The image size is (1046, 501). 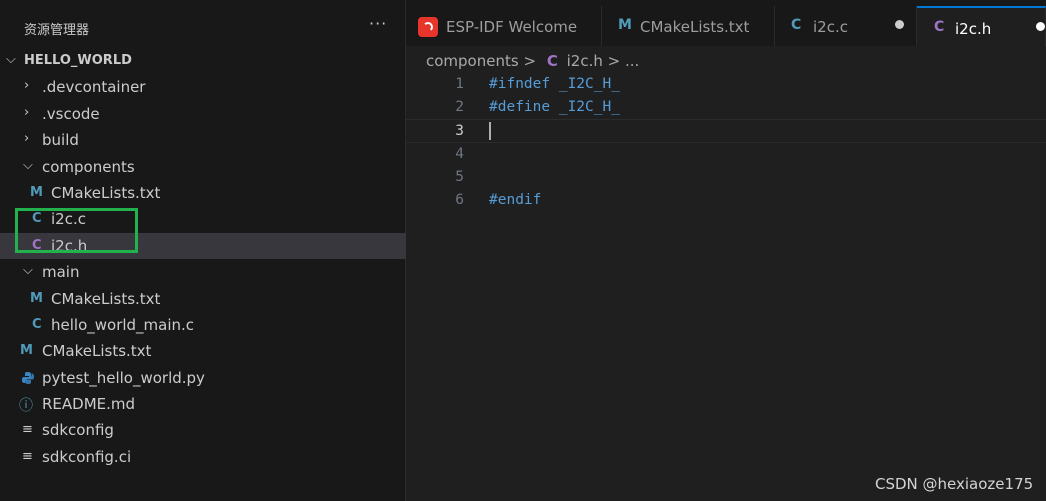 What do you see at coordinates (123, 324) in the screenshot?
I see `tree-item-label: hello_world_main.c` at bounding box center [123, 324].